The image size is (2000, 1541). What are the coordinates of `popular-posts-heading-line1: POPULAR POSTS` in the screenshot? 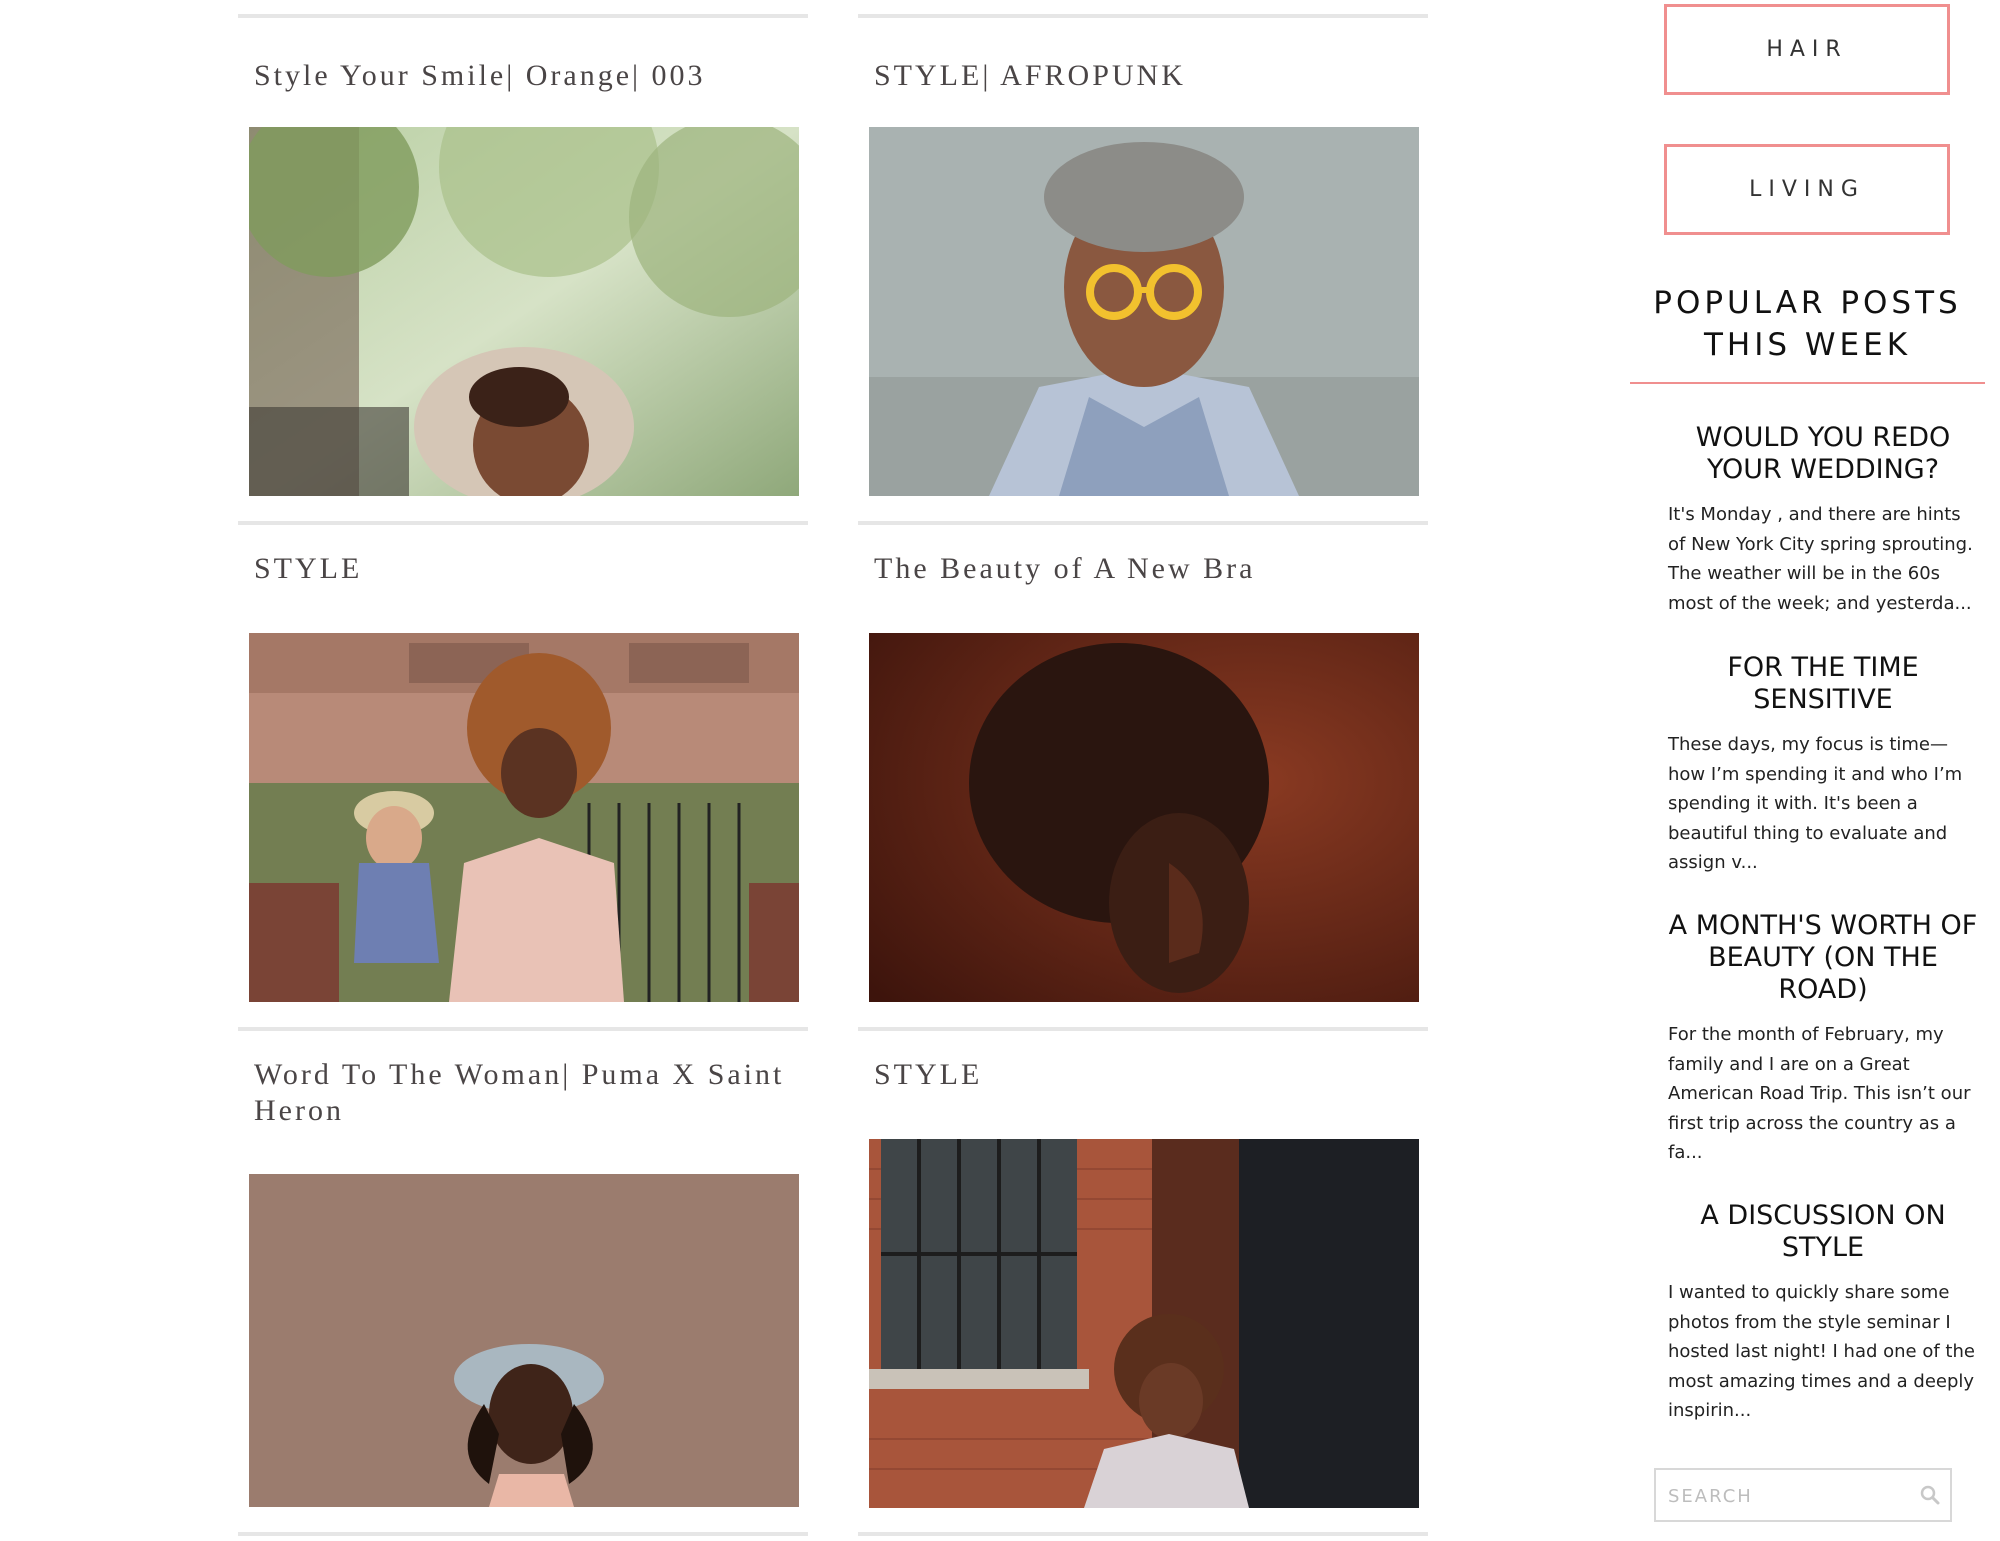 It's located at (1807, 303).